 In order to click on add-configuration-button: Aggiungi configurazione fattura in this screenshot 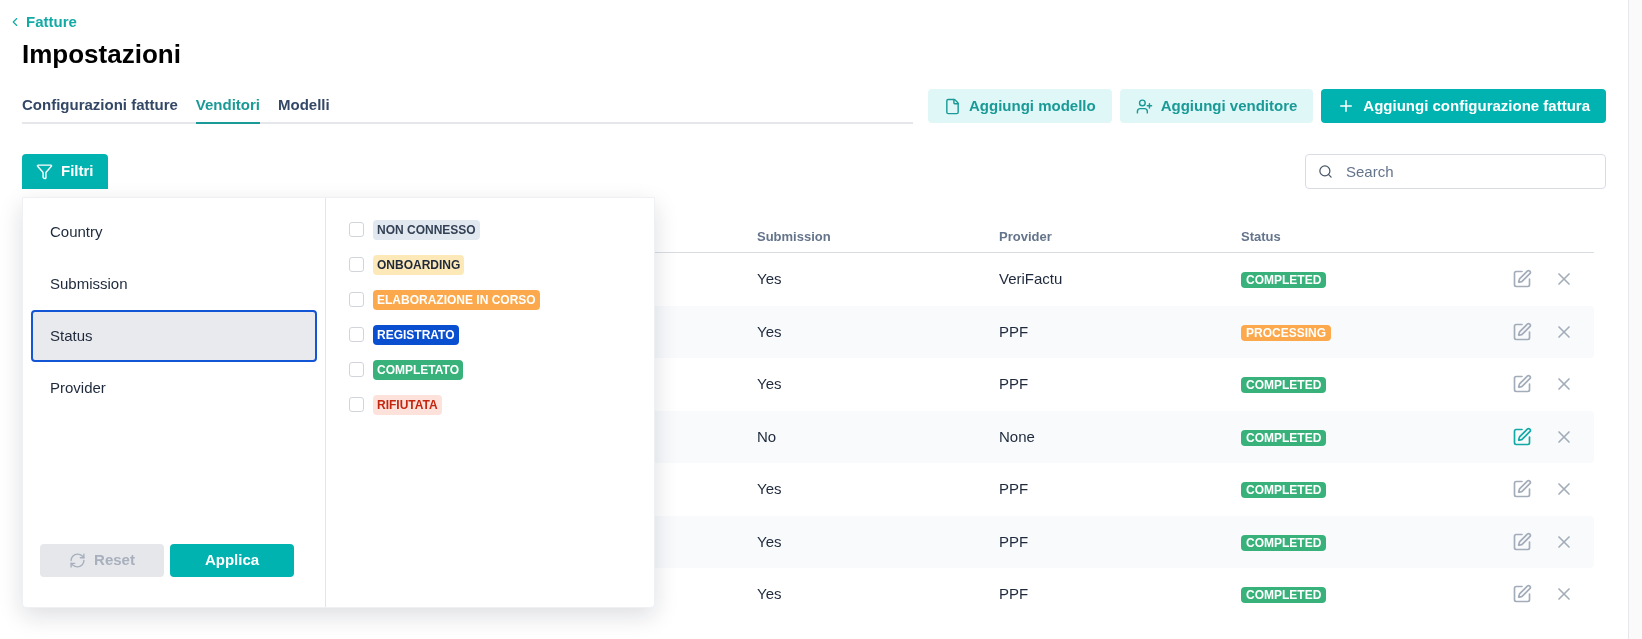, I will do `click(1463, 106)`.